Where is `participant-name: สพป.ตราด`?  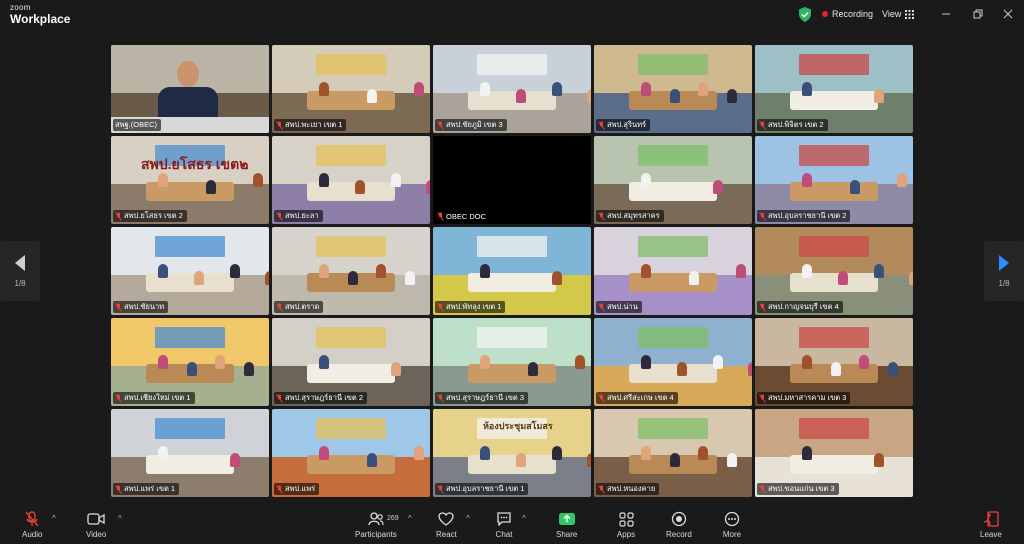
participant-name: สพป.ตราด is located at coordinates (302, 306).